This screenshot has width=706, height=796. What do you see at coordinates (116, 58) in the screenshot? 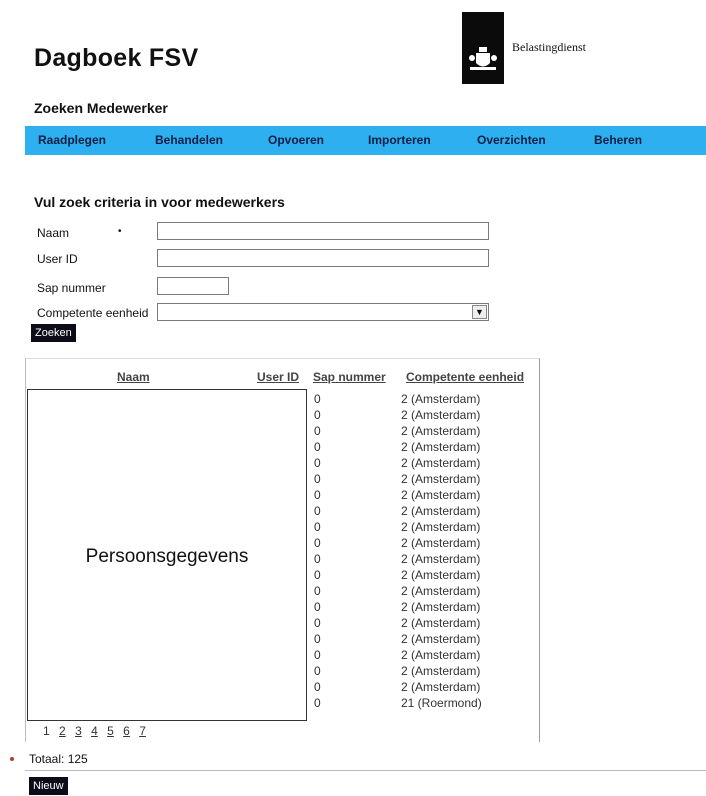
I see `app-title: Dagboek FSV` at bounding box center [116, 58].